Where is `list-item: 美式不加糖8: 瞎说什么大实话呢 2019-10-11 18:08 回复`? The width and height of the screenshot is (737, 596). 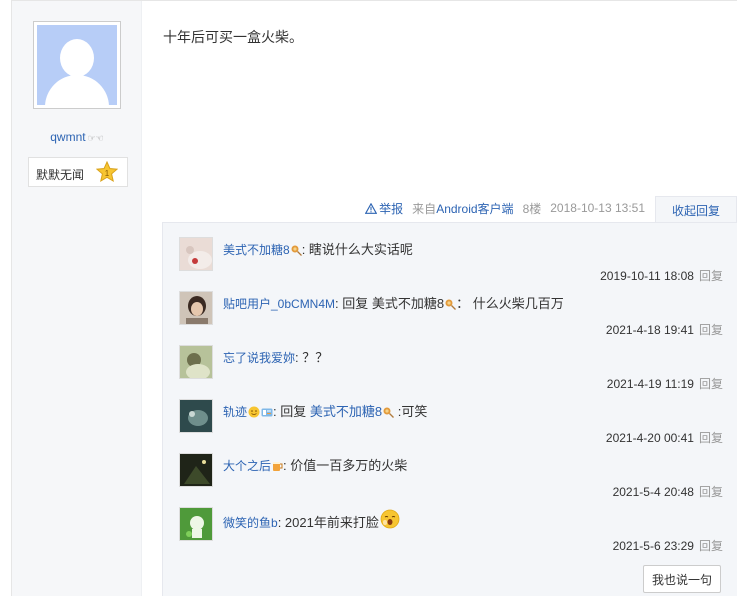 list-item: 美式不加糖8: 瞎说什么大实话呢 2019-10-11 18:08 回复 is located at coordinates (451, 264).